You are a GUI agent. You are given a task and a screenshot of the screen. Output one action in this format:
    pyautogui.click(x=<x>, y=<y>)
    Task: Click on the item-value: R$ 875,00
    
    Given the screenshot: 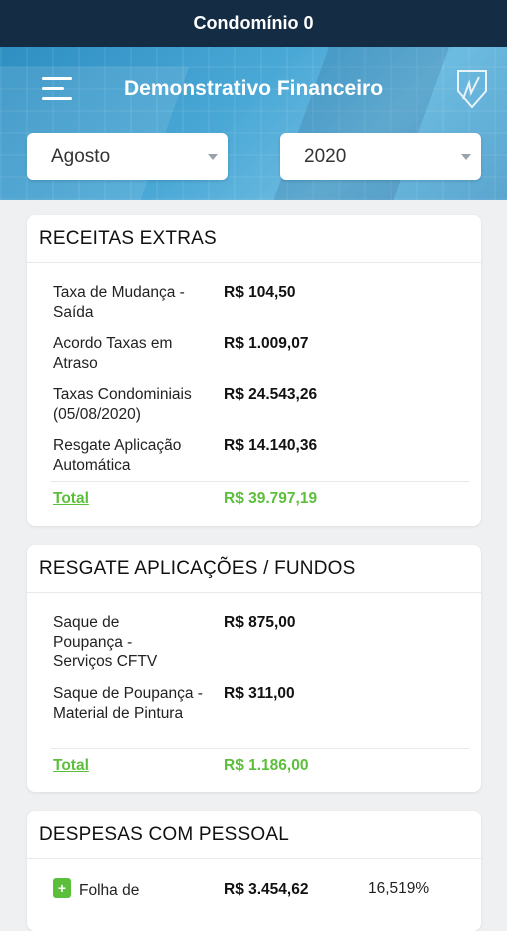 What is the action you would take?
    pyautogui.click(x=260, y=622)
    